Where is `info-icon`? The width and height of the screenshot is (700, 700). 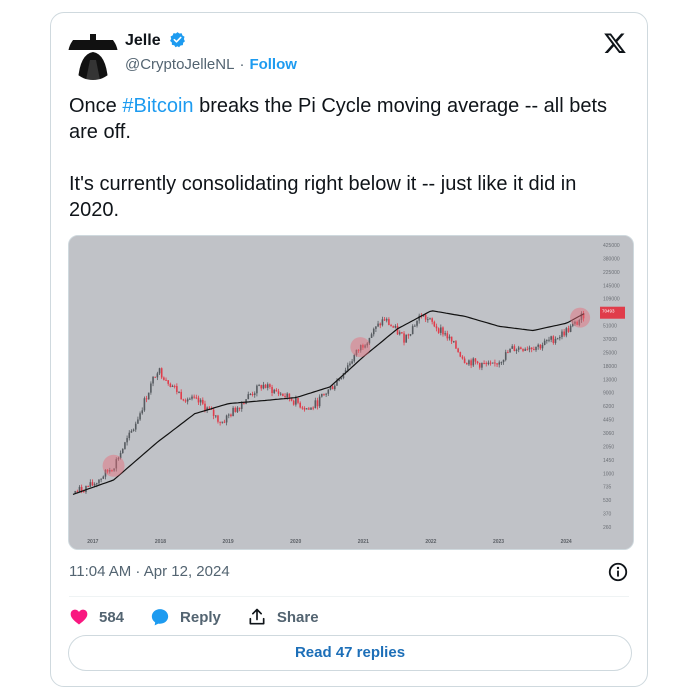
info-icon is located at coordinates (618, 572).